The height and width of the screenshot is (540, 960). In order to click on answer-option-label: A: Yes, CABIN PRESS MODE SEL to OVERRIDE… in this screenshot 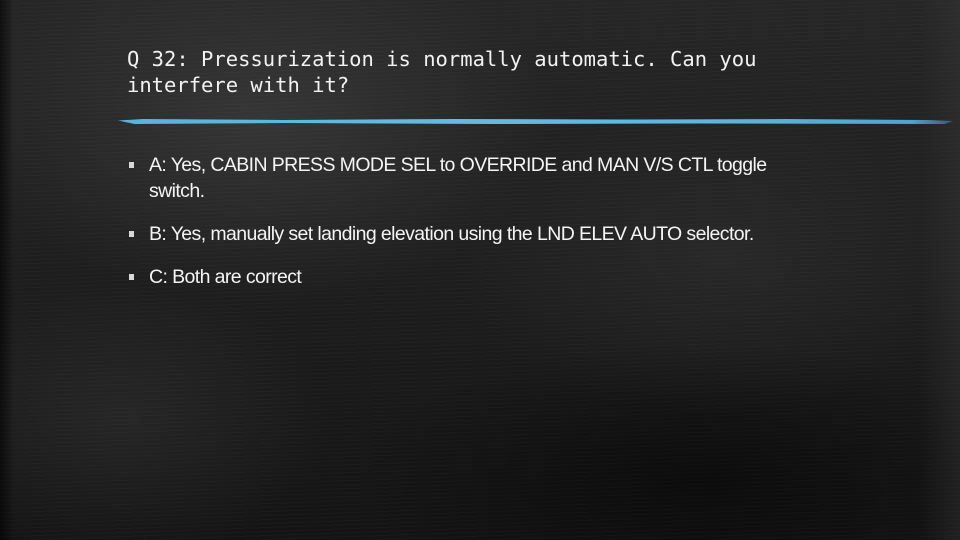, I will do `click(458, 178)`.